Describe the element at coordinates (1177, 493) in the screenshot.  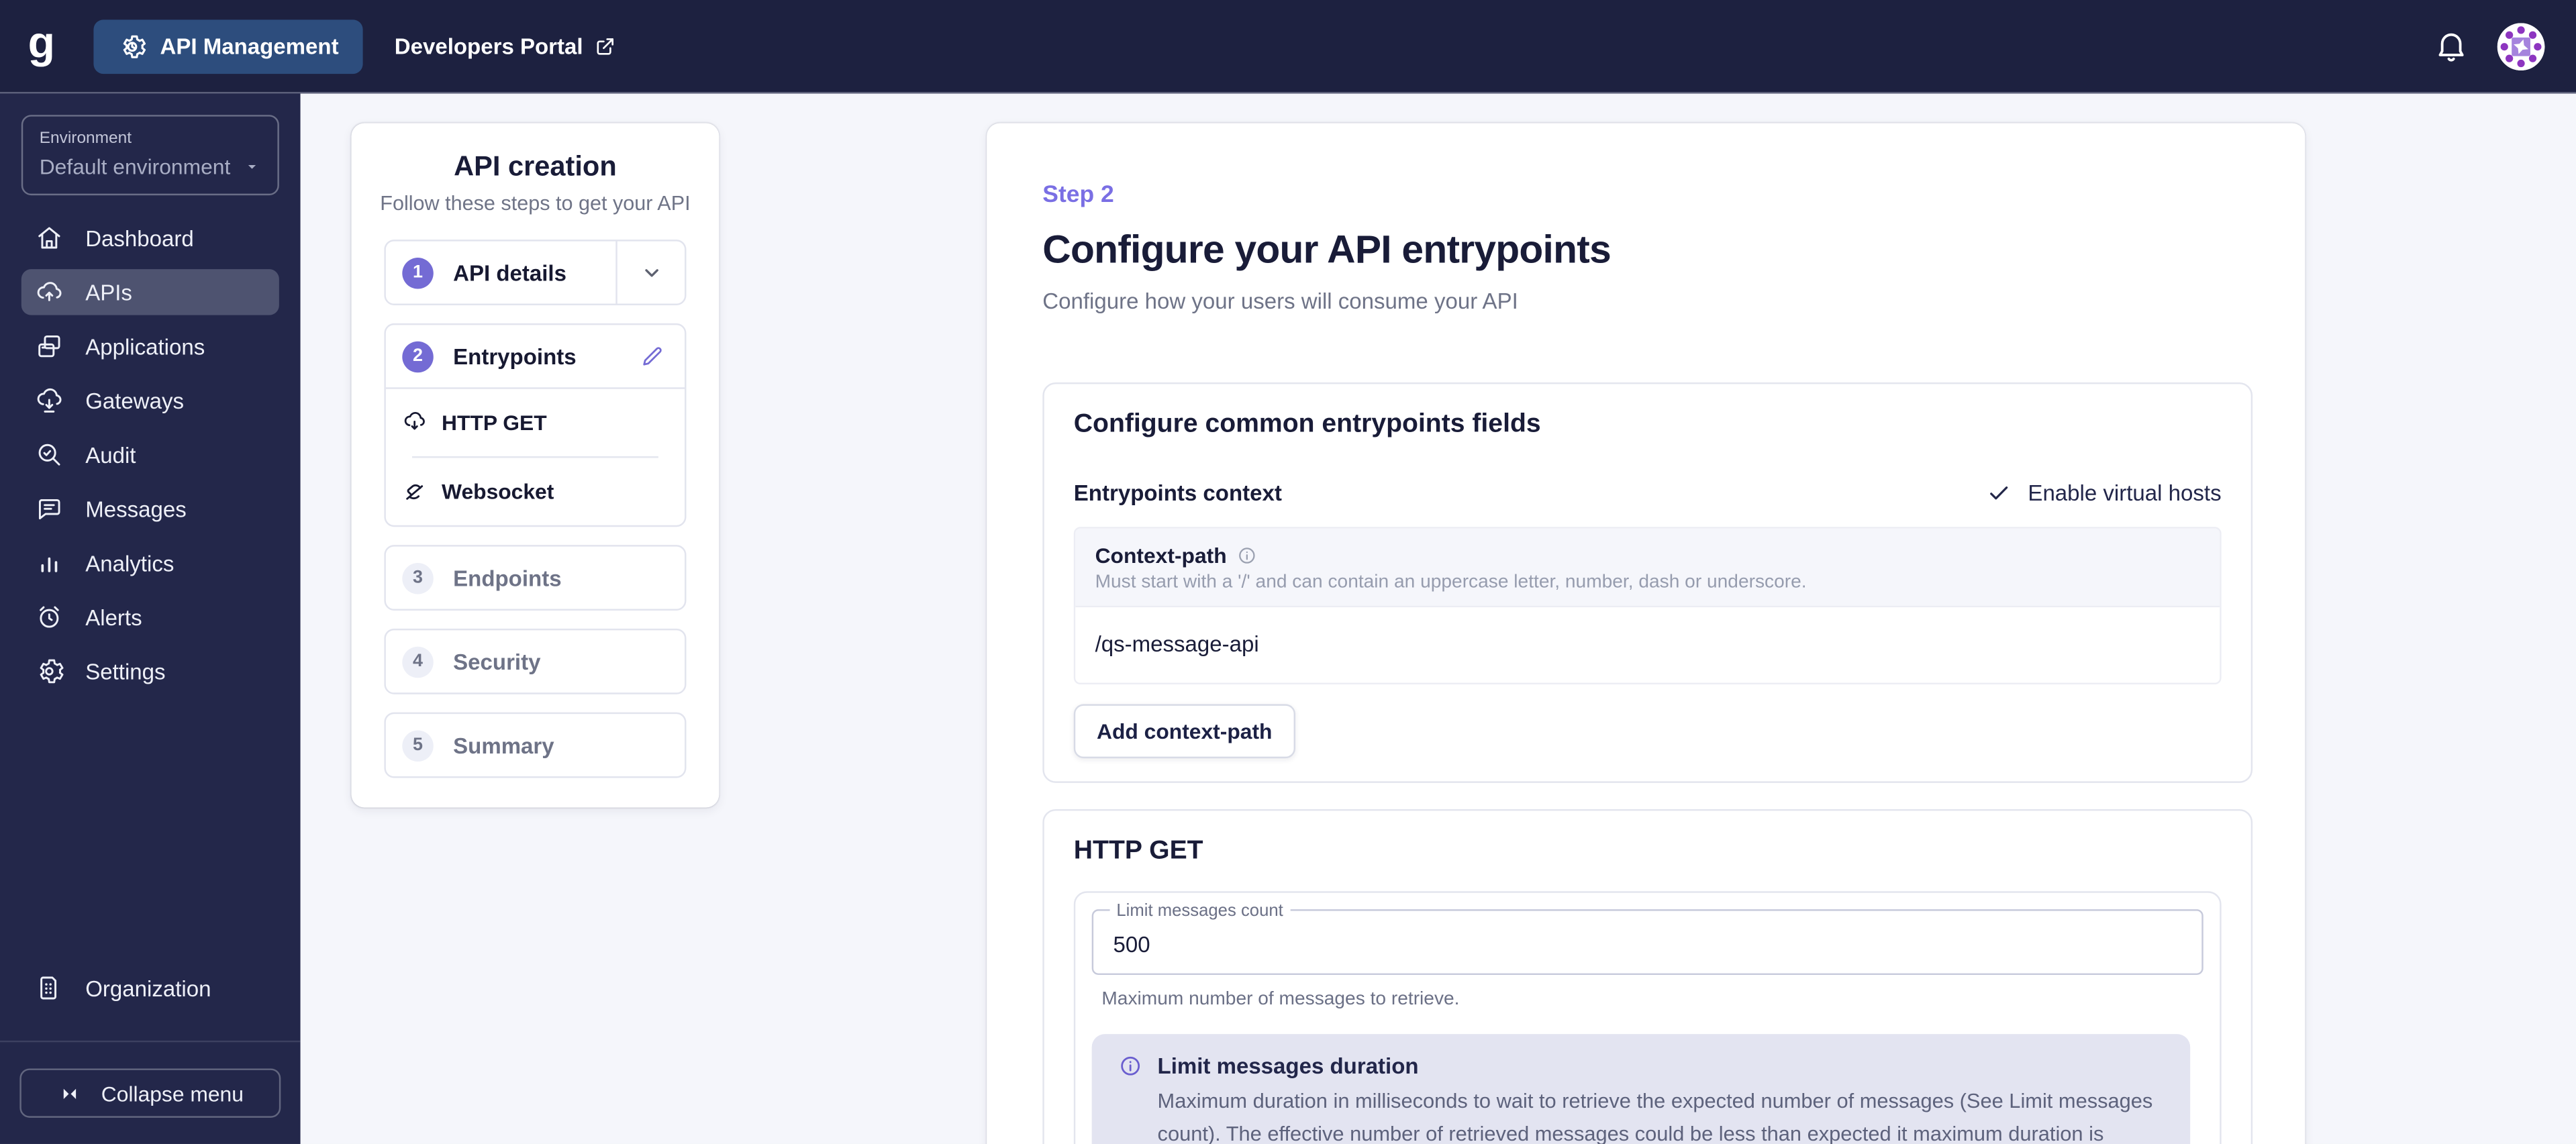
I see `entrypoints-context-label: Entrypoints context` at that location.